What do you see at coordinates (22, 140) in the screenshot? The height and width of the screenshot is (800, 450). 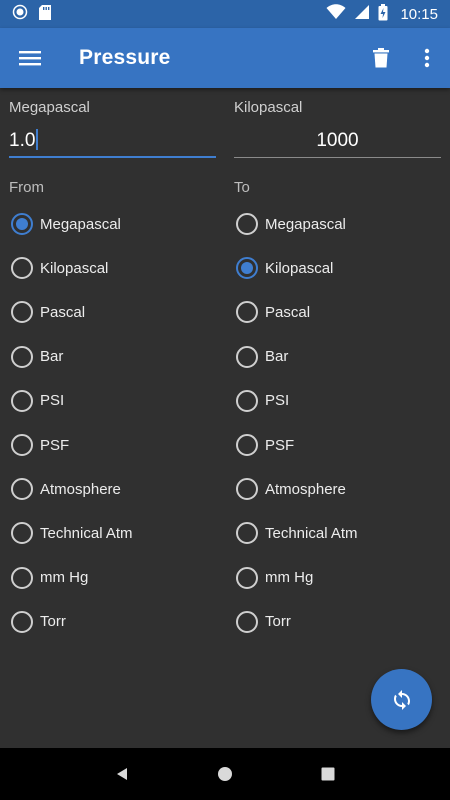 I see `from-value-text: 1.0` at bounding box center [22, 140].